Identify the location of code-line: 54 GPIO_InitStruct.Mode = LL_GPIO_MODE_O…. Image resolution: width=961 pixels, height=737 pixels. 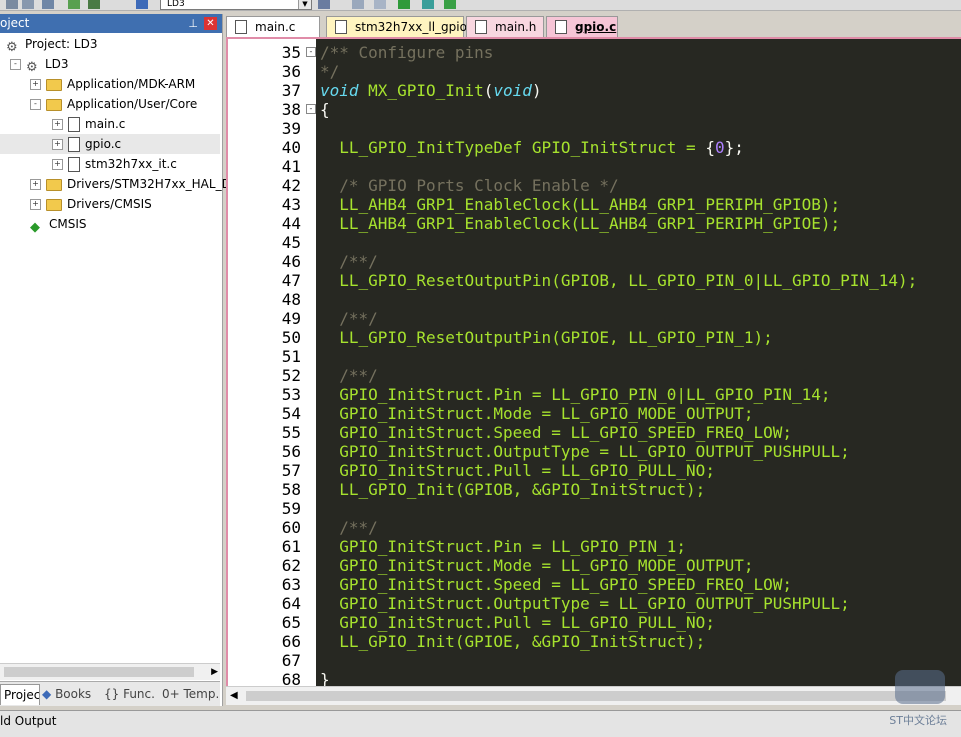
(594, 413).